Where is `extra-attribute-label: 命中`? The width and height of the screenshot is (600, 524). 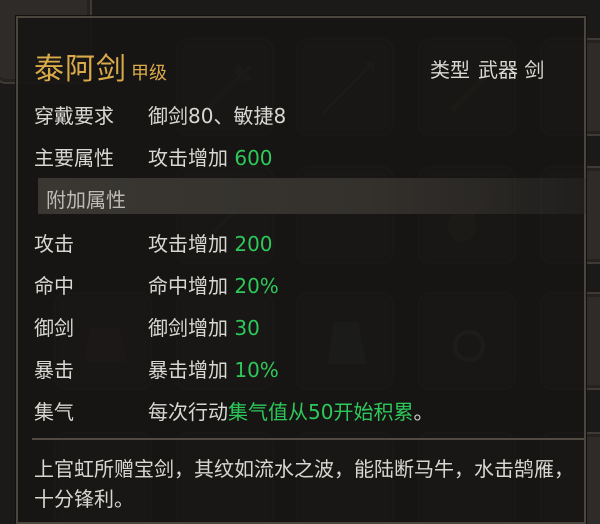 extra-attribute-label: 命中 is located at coordinates (54, 286).